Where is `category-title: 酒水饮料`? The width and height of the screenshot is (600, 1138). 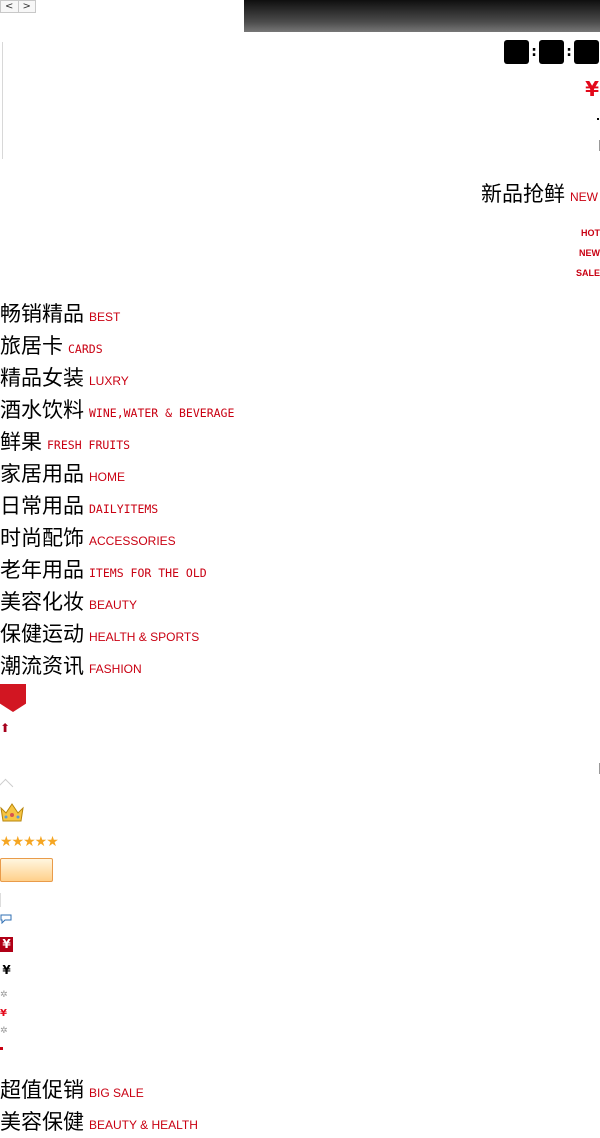
category-title: 酒水饮料 is located at coordinates (42, 410).